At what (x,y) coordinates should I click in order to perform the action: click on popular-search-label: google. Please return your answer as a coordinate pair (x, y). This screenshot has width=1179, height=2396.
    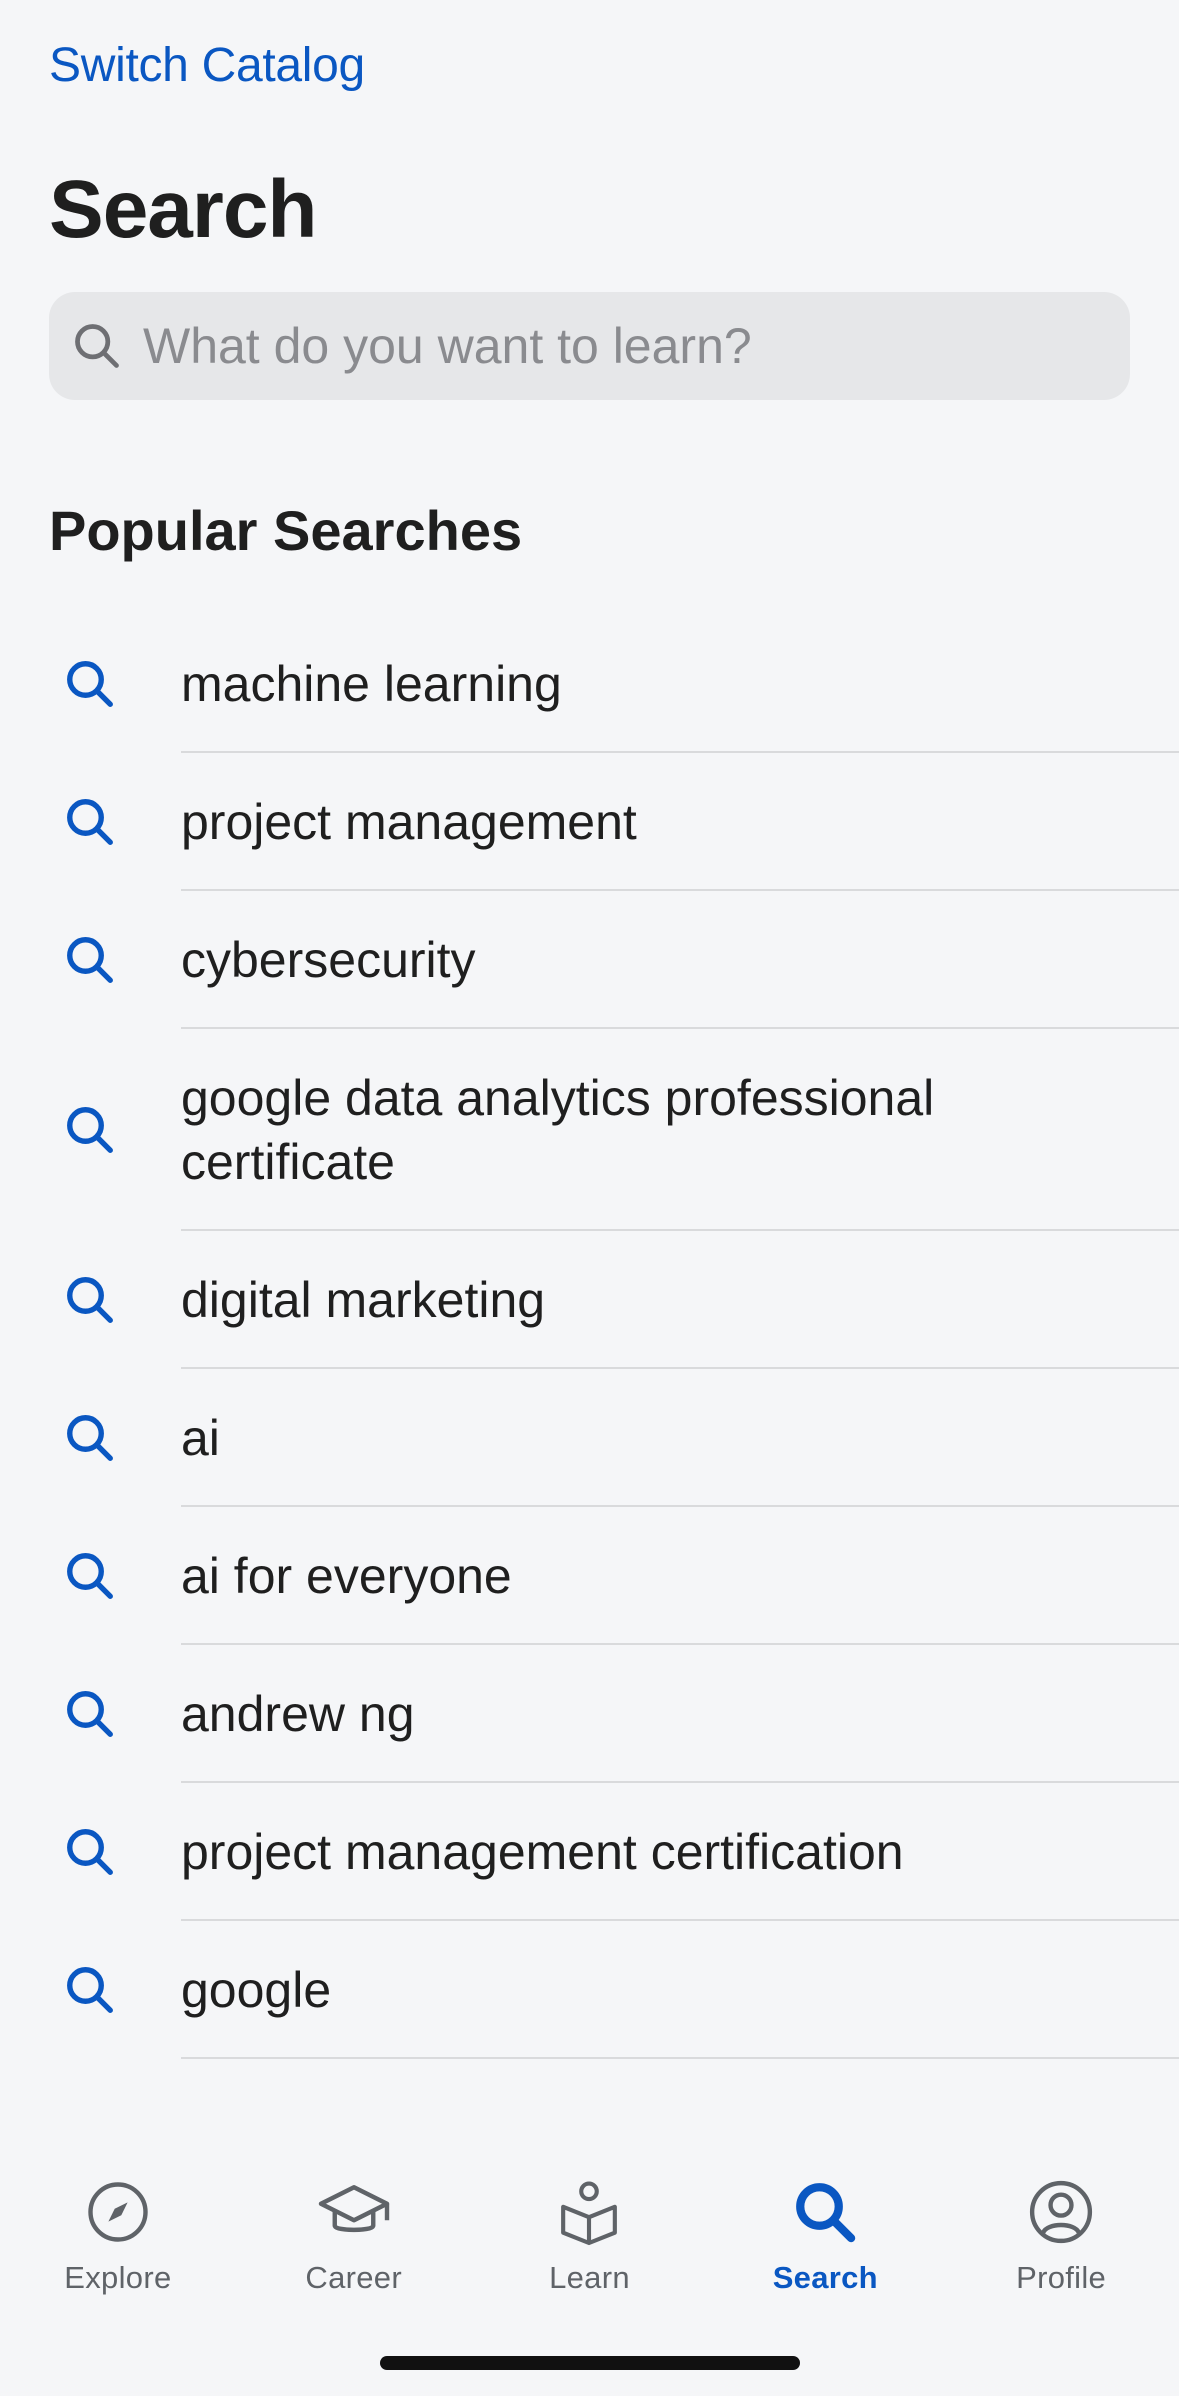
    Looking at the image, I should click on (256, 1990).